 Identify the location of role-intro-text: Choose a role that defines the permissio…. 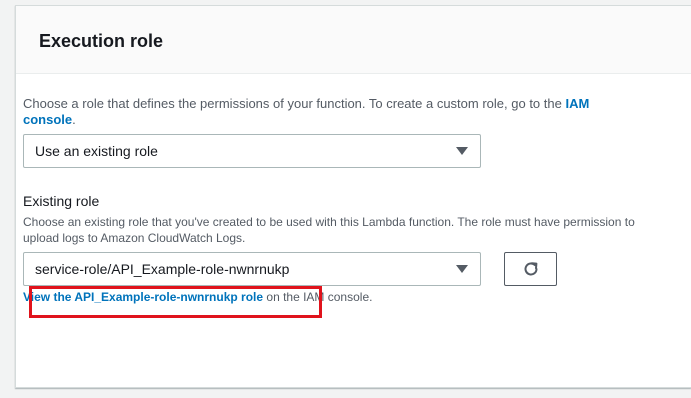
(330, 112).